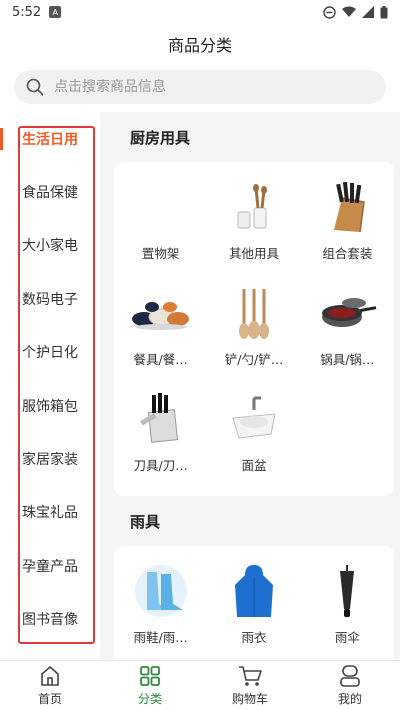  Describe the element at coordinates (49, 699) in the screenshot. I see `nav-label: 首页` at that location.